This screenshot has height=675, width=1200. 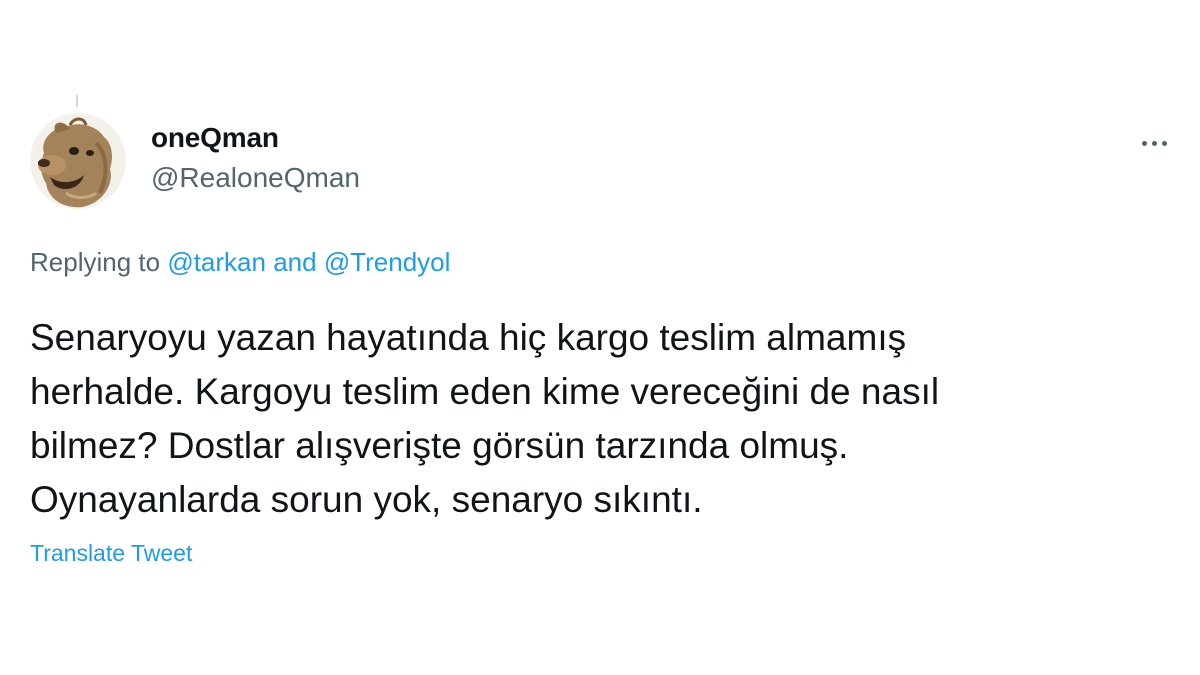 I want to click on more-horizontal-icon, so click(x=1144, y=143).